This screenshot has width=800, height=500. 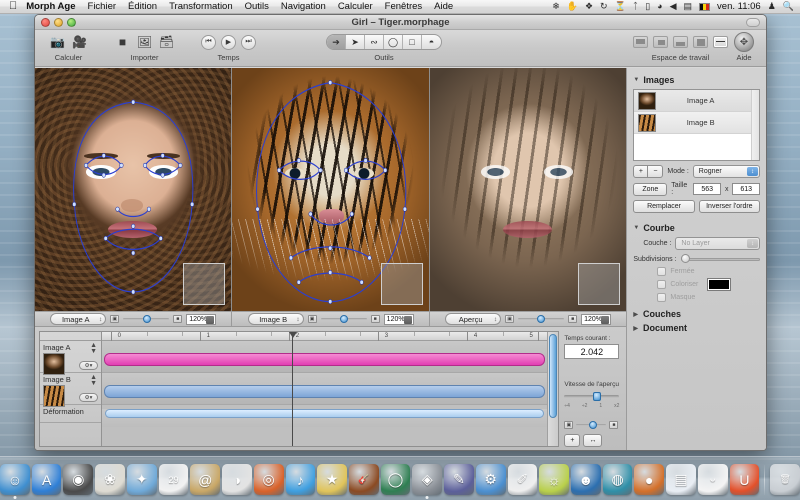 What do you see at coordinates (720, 259) in the screenshot?
I see `subdivisions-slider` at bounding box center [720, 259].